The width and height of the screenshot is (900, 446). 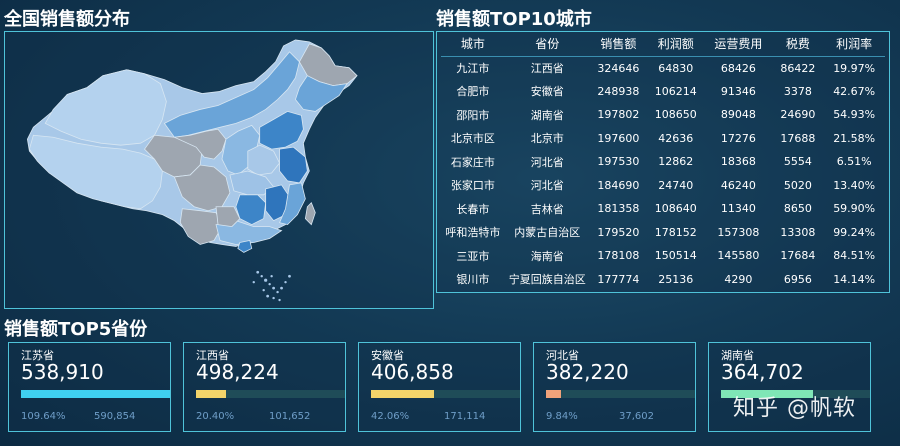 What do you see at coordinates (797, 209) in the screenshot?
I see `table-cell-tax: 8650` at bounding box center [797, 209].